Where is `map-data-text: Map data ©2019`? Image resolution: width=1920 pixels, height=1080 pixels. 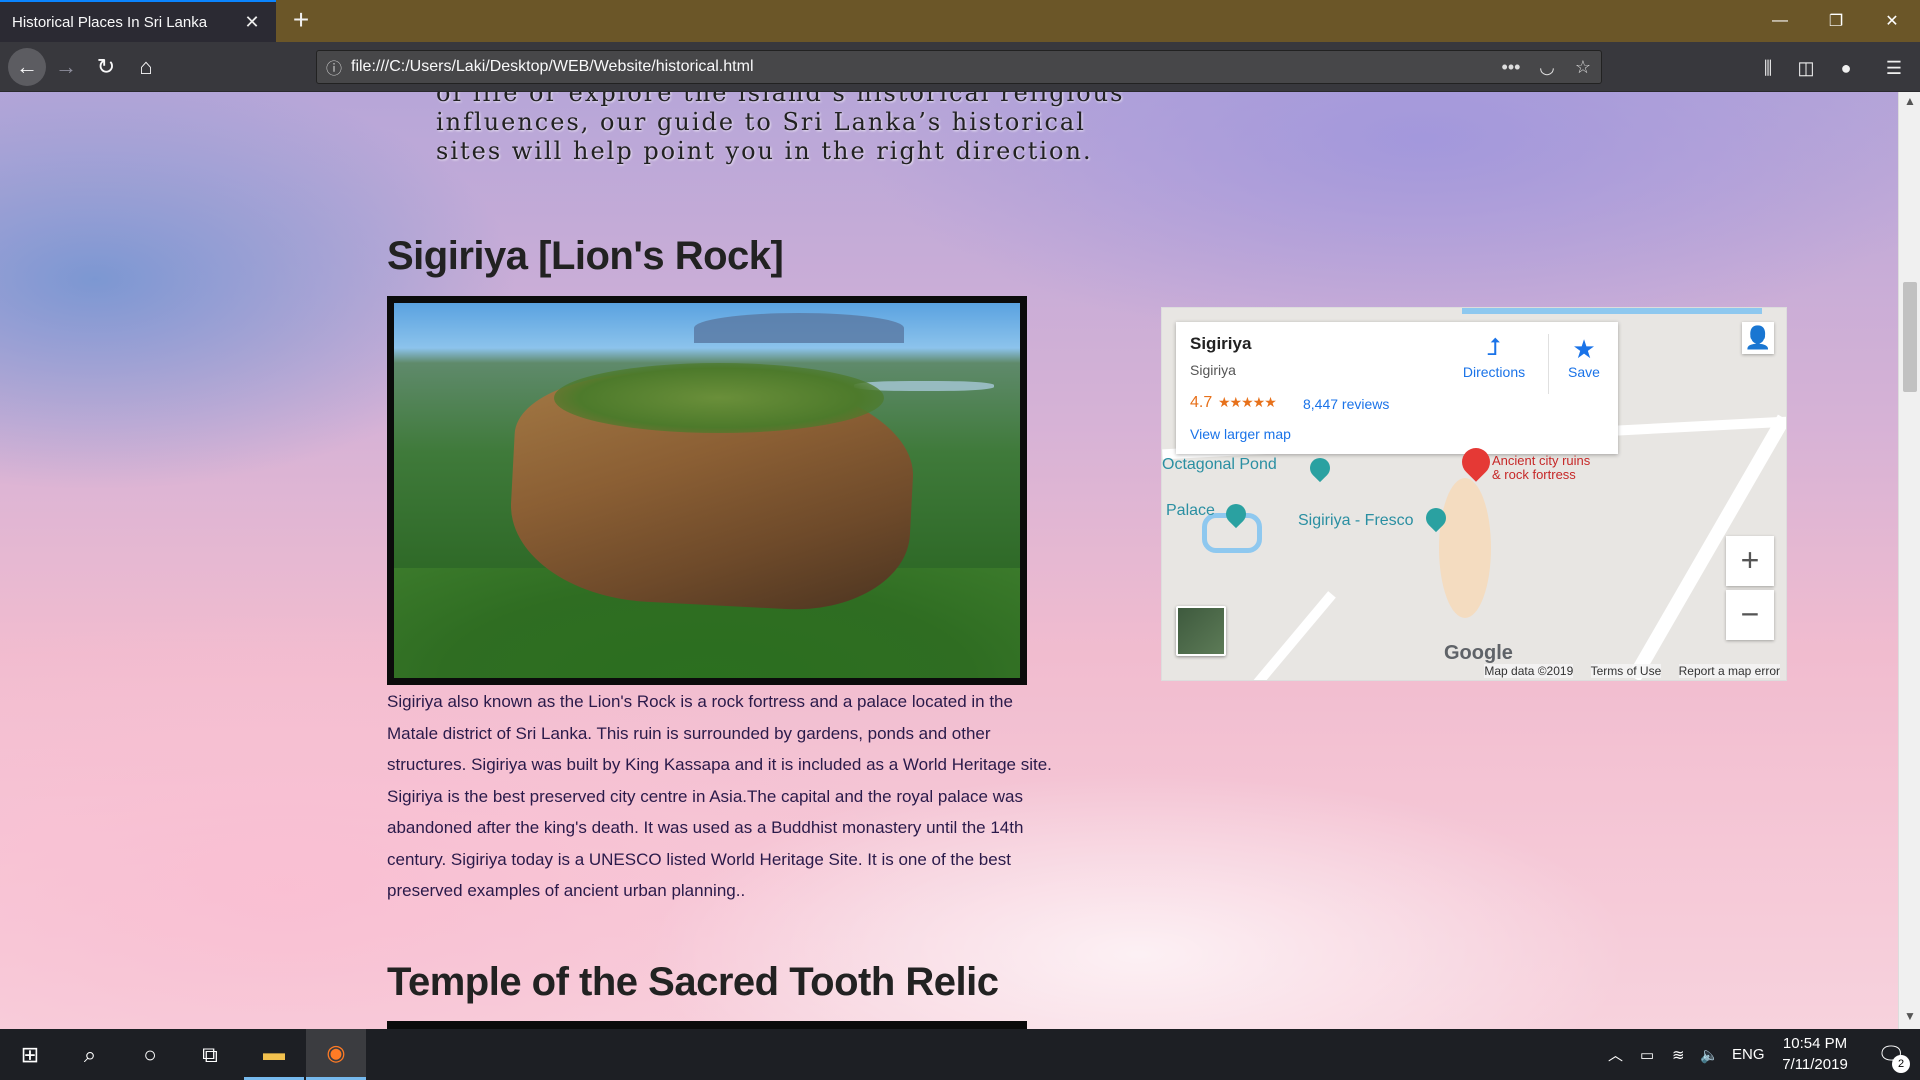
map-data-text: Map data ©2019 is located at coordinates (1529, 671).